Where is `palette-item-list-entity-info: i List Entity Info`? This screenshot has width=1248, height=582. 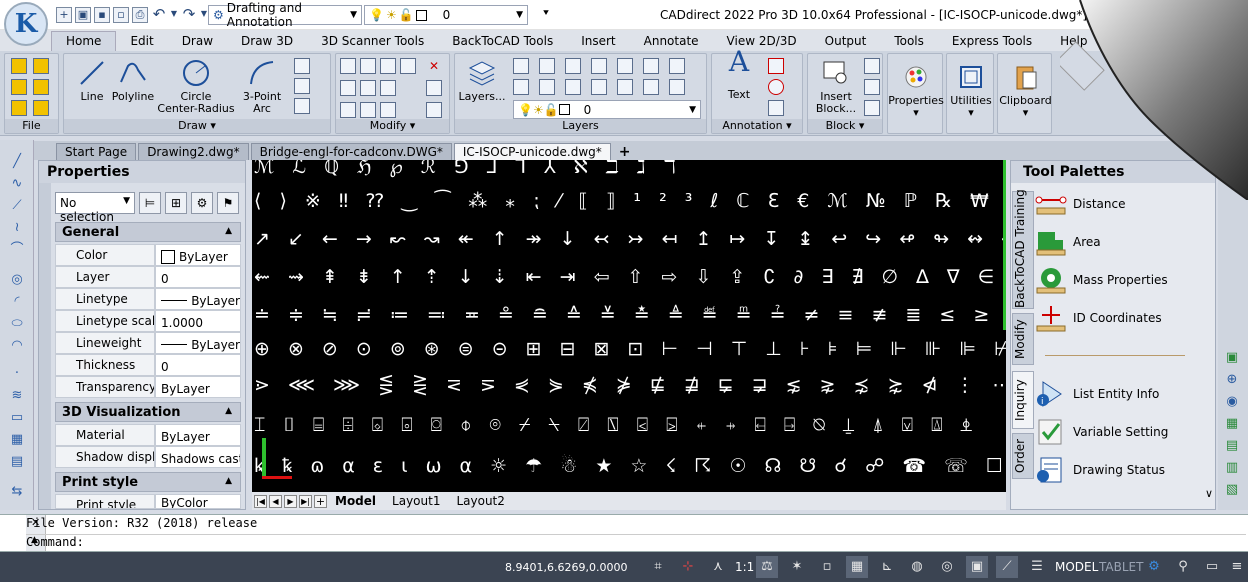
palette-item-list-entity-info: i List Entity Info is located at coordinates (1097, 394).